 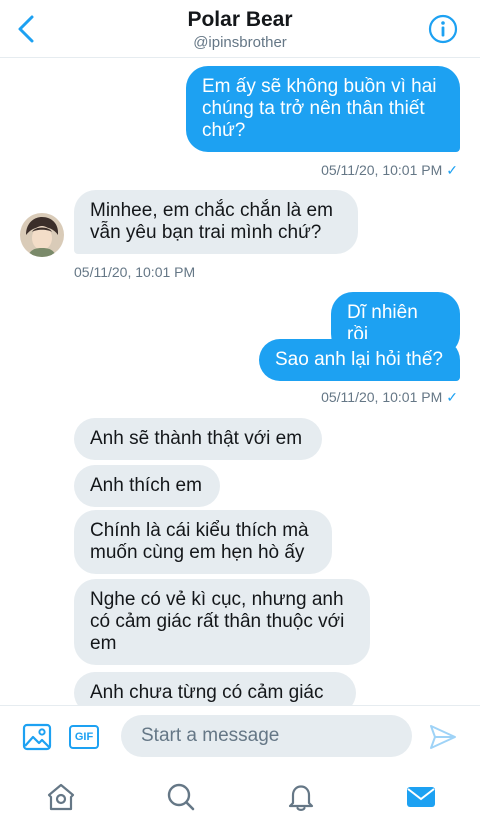 I want to click on home-icon, so click(x=61, y=797).